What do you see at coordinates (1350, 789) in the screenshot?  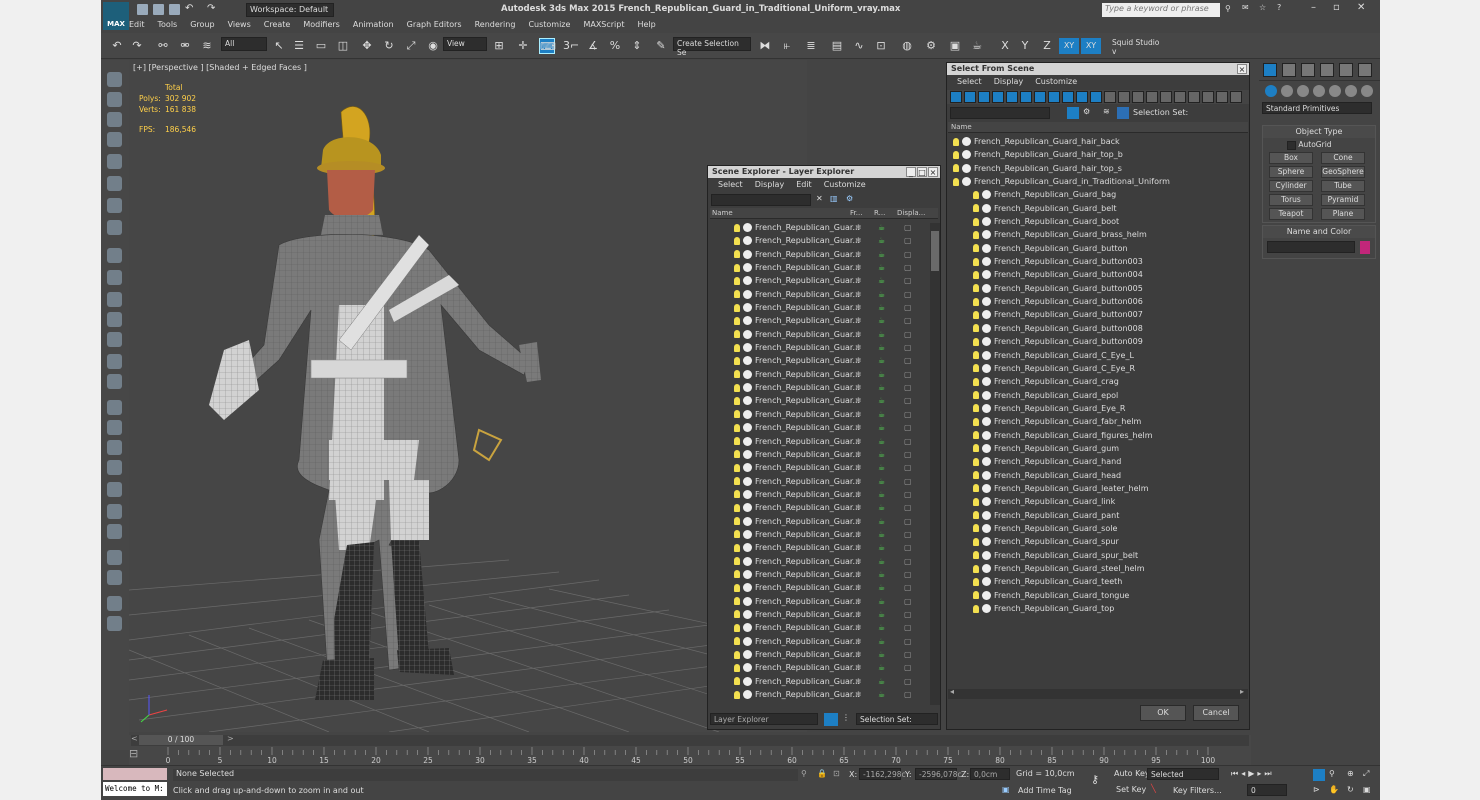 I see `orbit-icon: ↻` at bounding box center [1350, 789].